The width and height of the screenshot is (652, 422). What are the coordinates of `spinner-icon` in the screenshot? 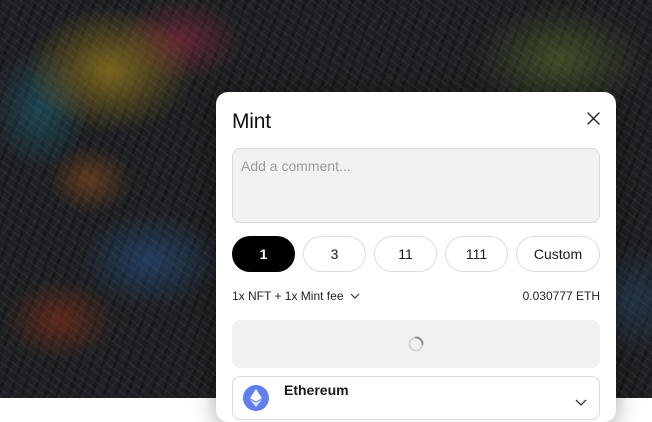 It's located at (416, 344).